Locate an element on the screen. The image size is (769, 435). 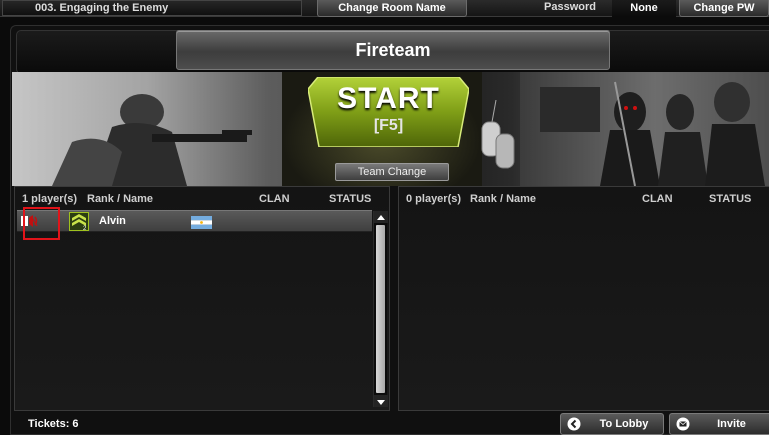
player-row: 2 Alvin is located at coordinates (194, 221).